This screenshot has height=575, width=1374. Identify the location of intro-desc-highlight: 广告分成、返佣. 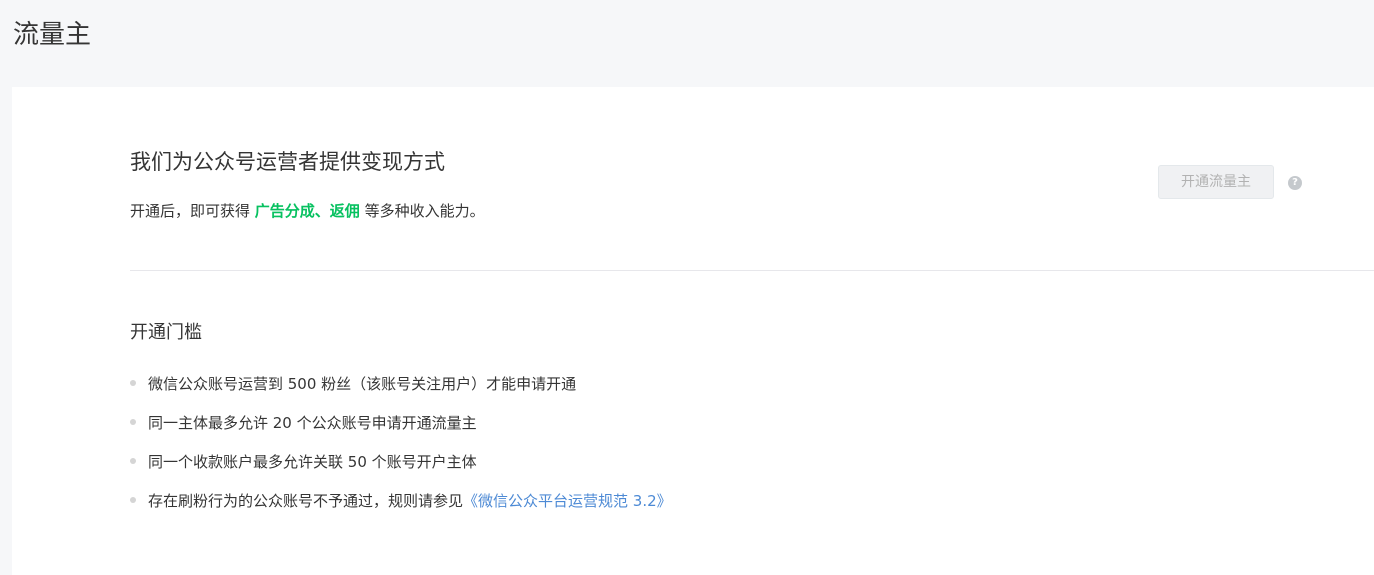
(307, 211).